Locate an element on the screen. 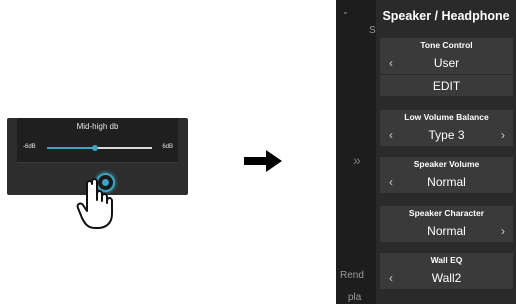 The image size is (516, 304). background-text: S is located at coordinates (372, 30).